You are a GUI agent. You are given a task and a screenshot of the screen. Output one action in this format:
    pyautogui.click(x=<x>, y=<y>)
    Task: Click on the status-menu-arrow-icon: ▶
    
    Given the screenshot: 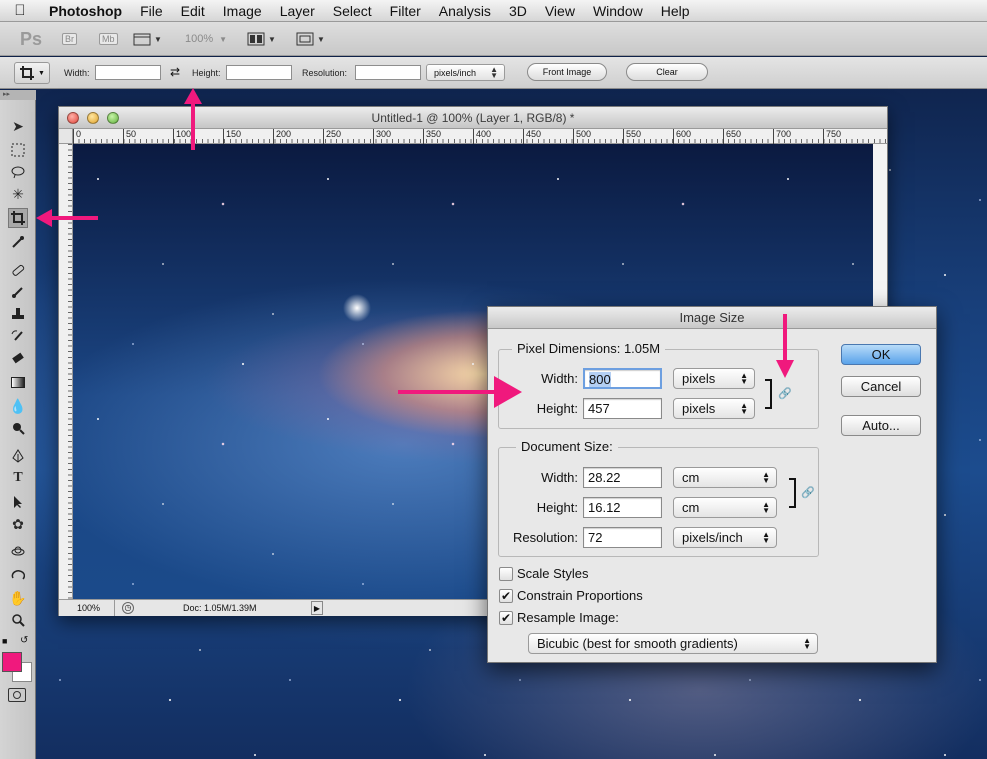 What is the action you would take?
    pyautogui.click(x=317, y=608)
    